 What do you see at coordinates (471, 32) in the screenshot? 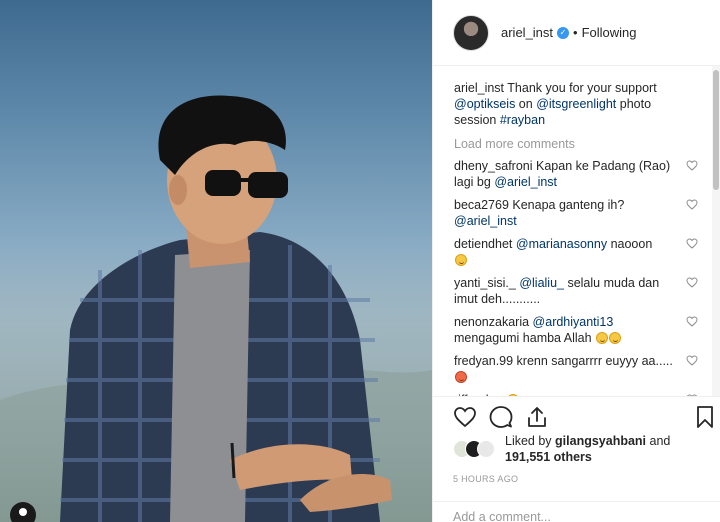
I see `author-avatar` at bounding box center [471, 32].